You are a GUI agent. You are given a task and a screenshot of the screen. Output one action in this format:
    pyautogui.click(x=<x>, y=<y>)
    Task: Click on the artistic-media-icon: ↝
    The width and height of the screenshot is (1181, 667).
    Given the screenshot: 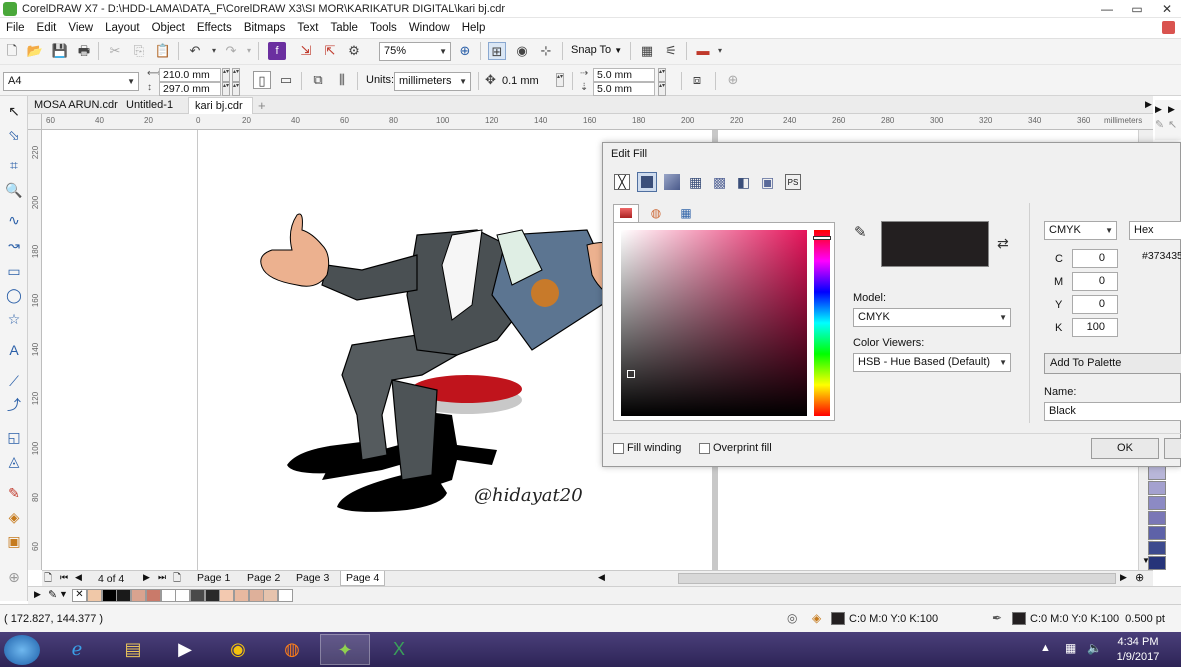 What is the action you would take?
    pyautogui.click(x=14, y=245)
    